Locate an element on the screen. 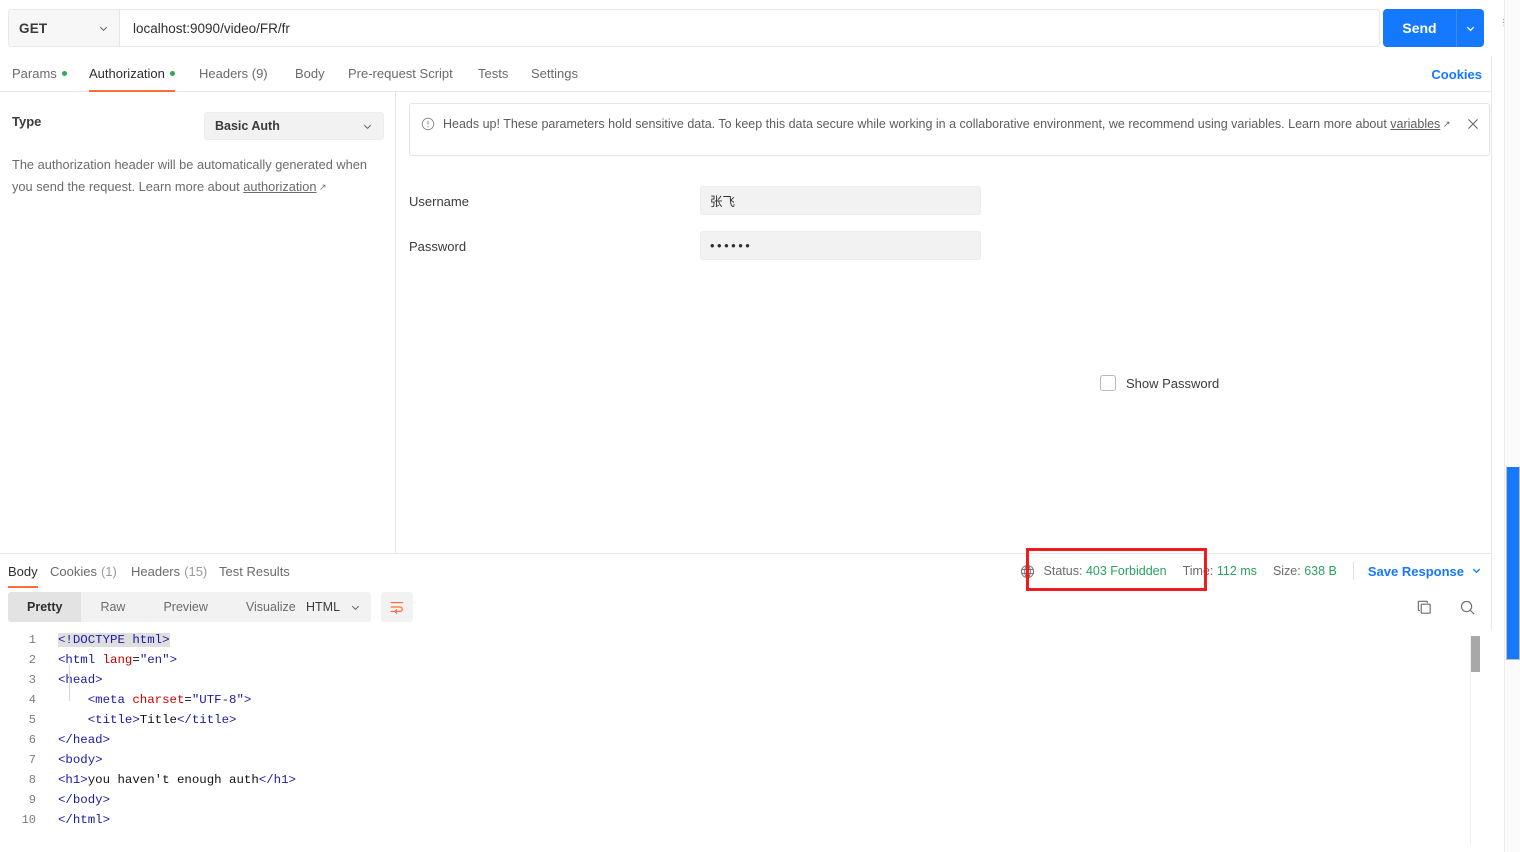 The image size is (1520, 852). code-line: 3 <head> is located at coordinates (148, 680).